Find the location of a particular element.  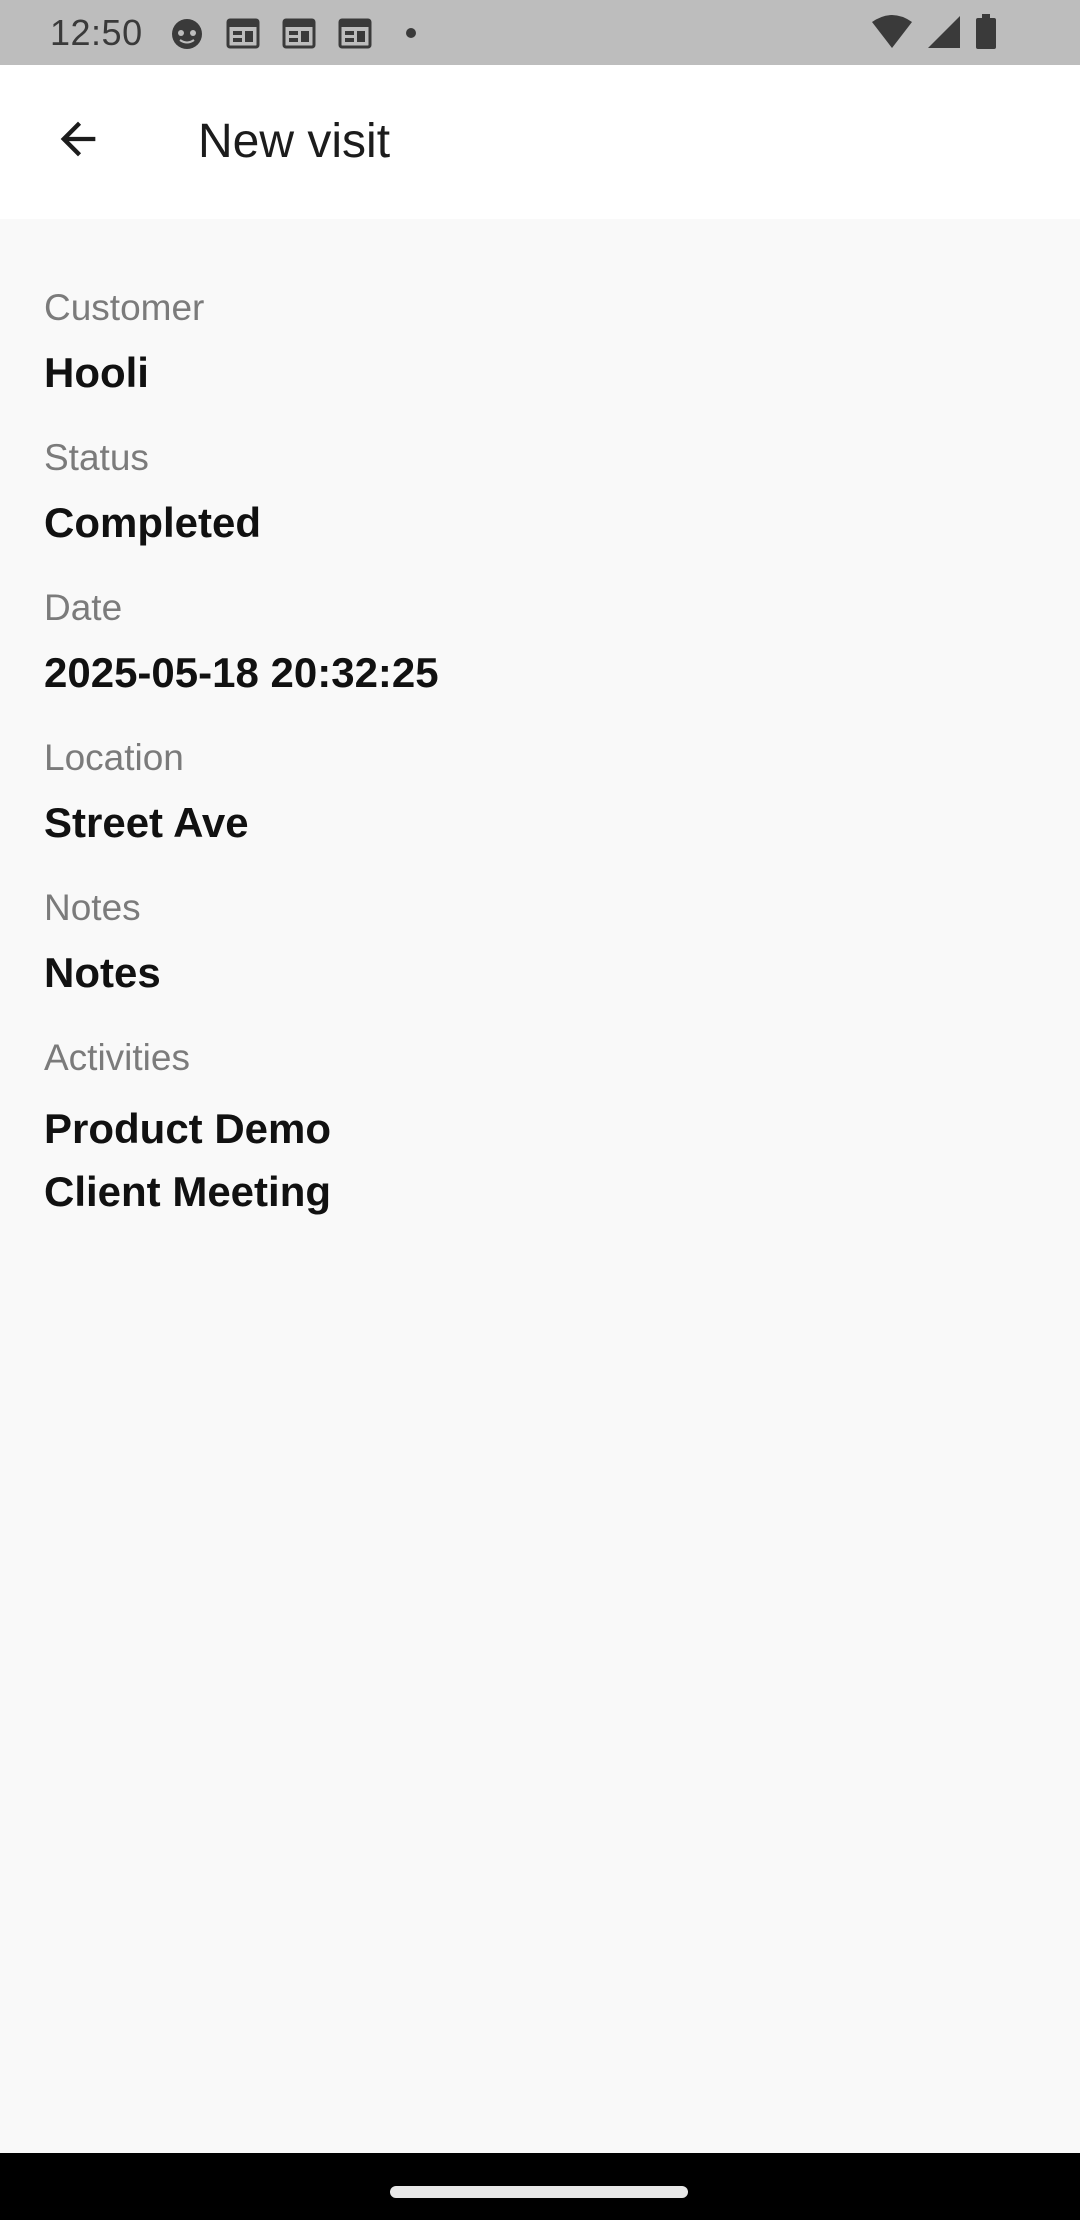

activities-field: Activities Product Demo Client Meeting is located at coordinates (187, 1126).